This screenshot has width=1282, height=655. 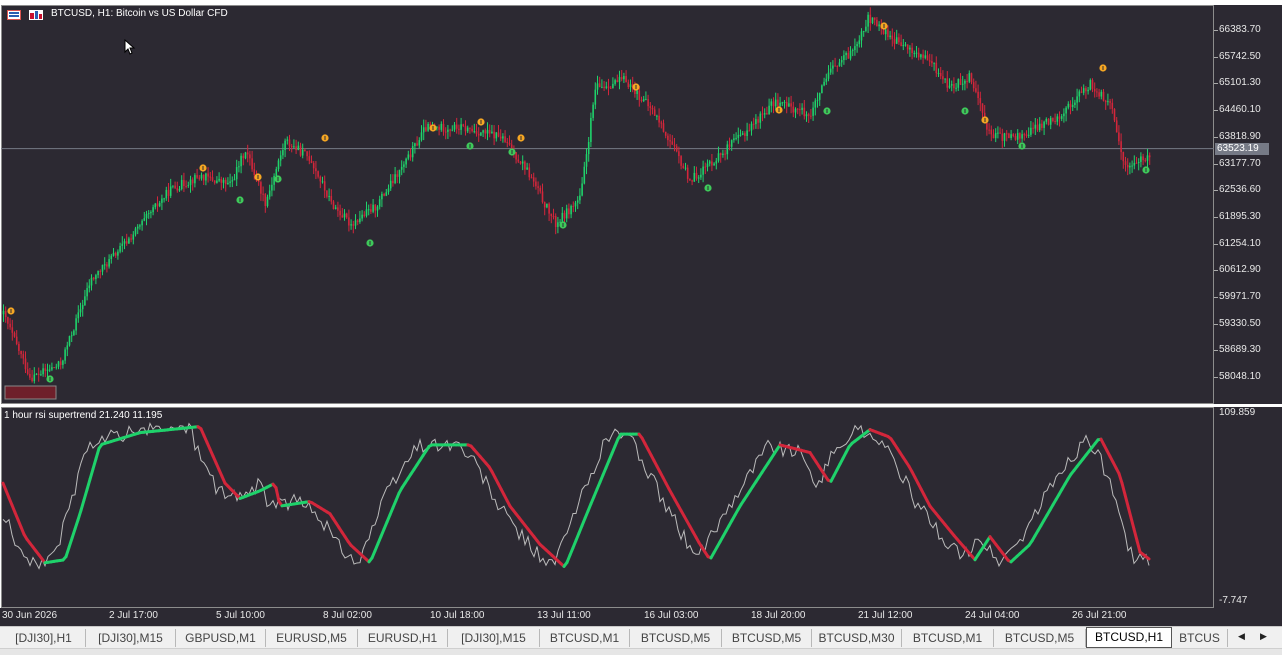 What do you see at coordinates (221, 638) in the screenshot?
I see `tab-gbpusd-m1: GBPUSD,M1` at bounding box center [221, 638].